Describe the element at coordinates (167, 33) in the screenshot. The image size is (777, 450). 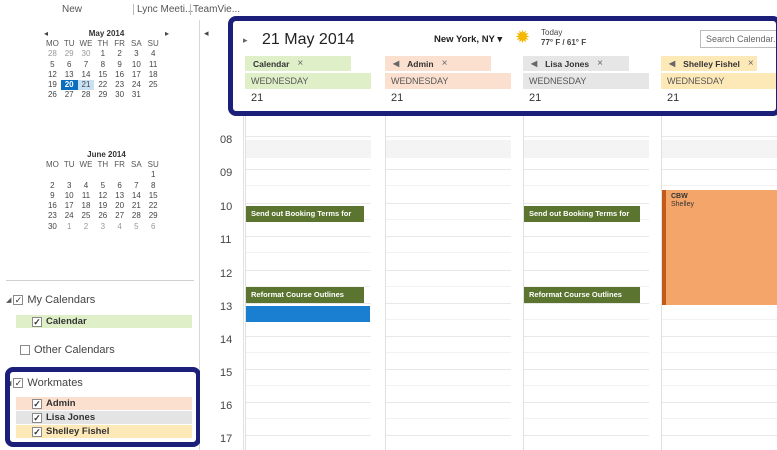
I see `next-month-arrow-icon: ▸` at that location.